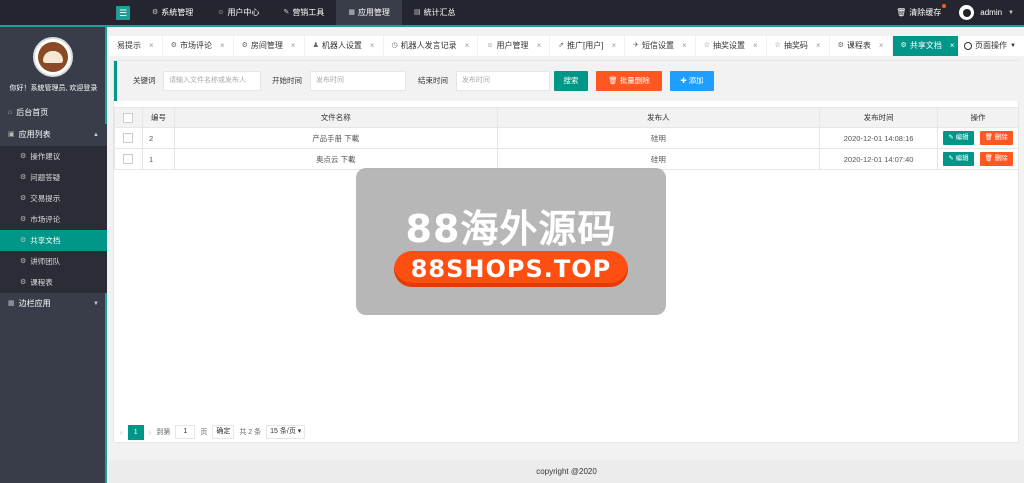 This screenshot has height=483, width=1024. What do you see at coordinates (53, 113) in the screenshot?
I see `sidebar-item-home: ⌂ 后台首页` at bounding box center [53, 113].